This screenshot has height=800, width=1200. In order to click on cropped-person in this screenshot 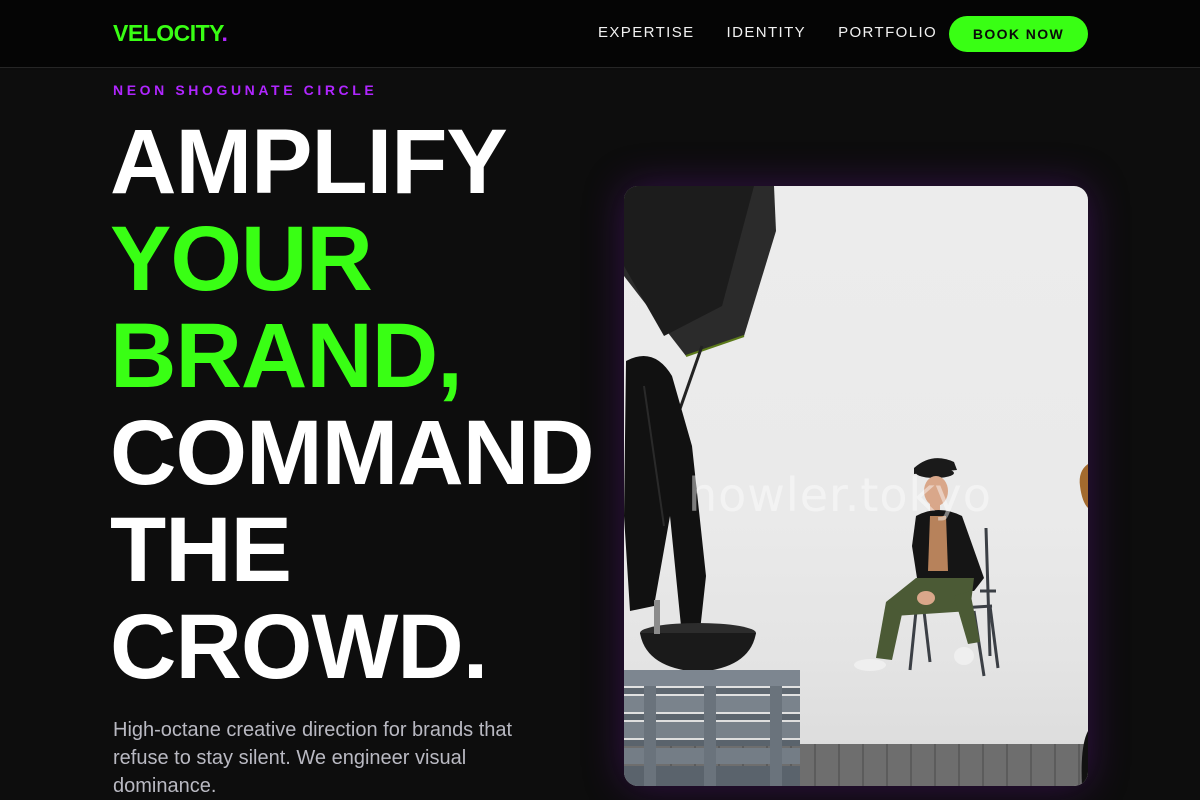, I will do `click(1083, 625)`.